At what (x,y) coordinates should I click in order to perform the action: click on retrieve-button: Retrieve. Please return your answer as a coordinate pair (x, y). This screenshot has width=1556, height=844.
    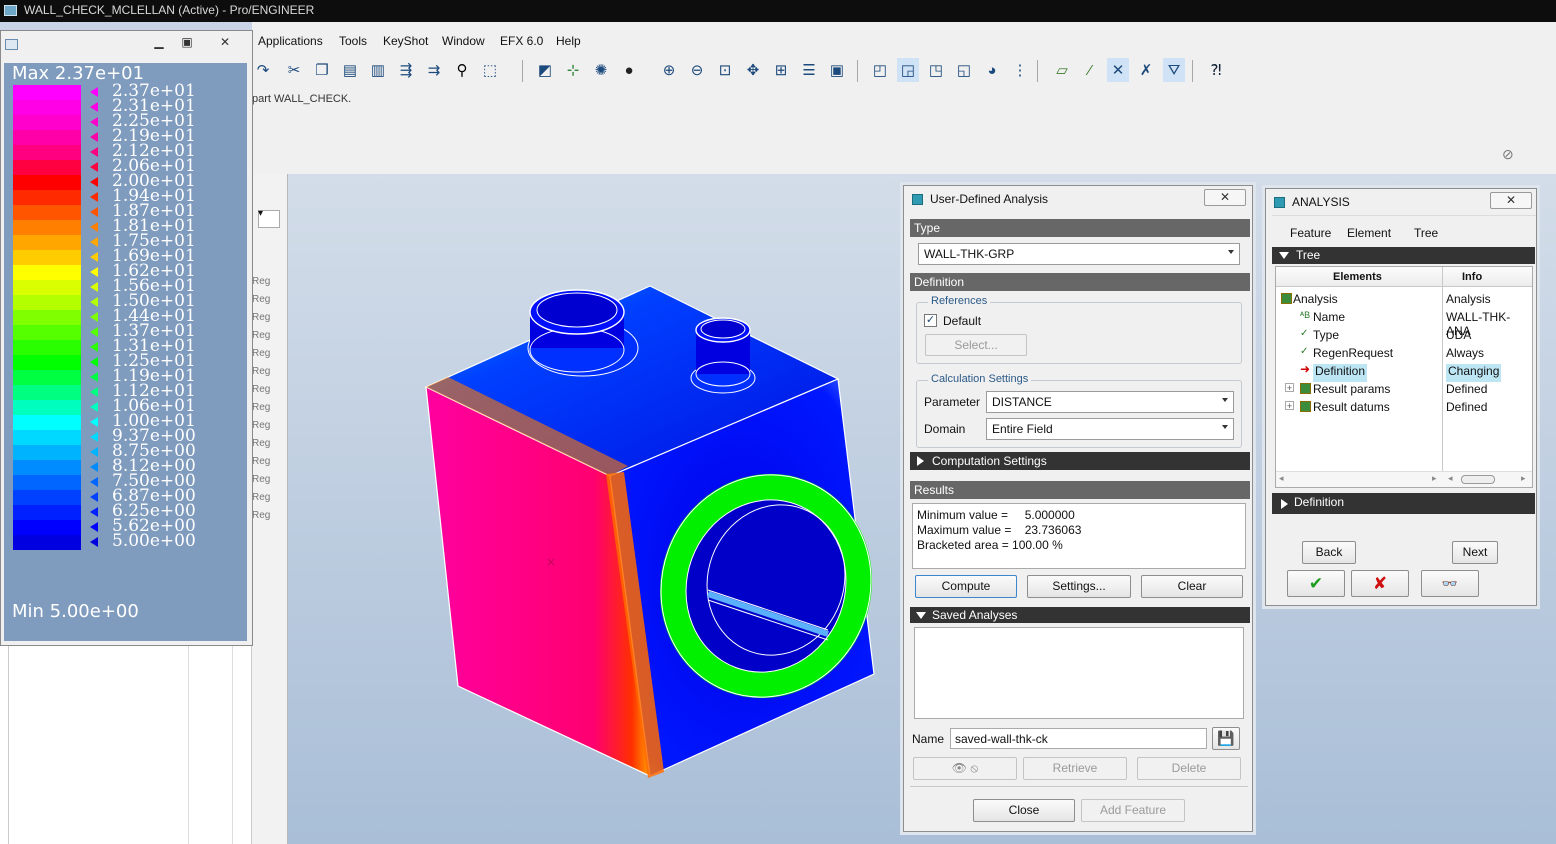
    Looking at the image, I should click on (1075, 768).